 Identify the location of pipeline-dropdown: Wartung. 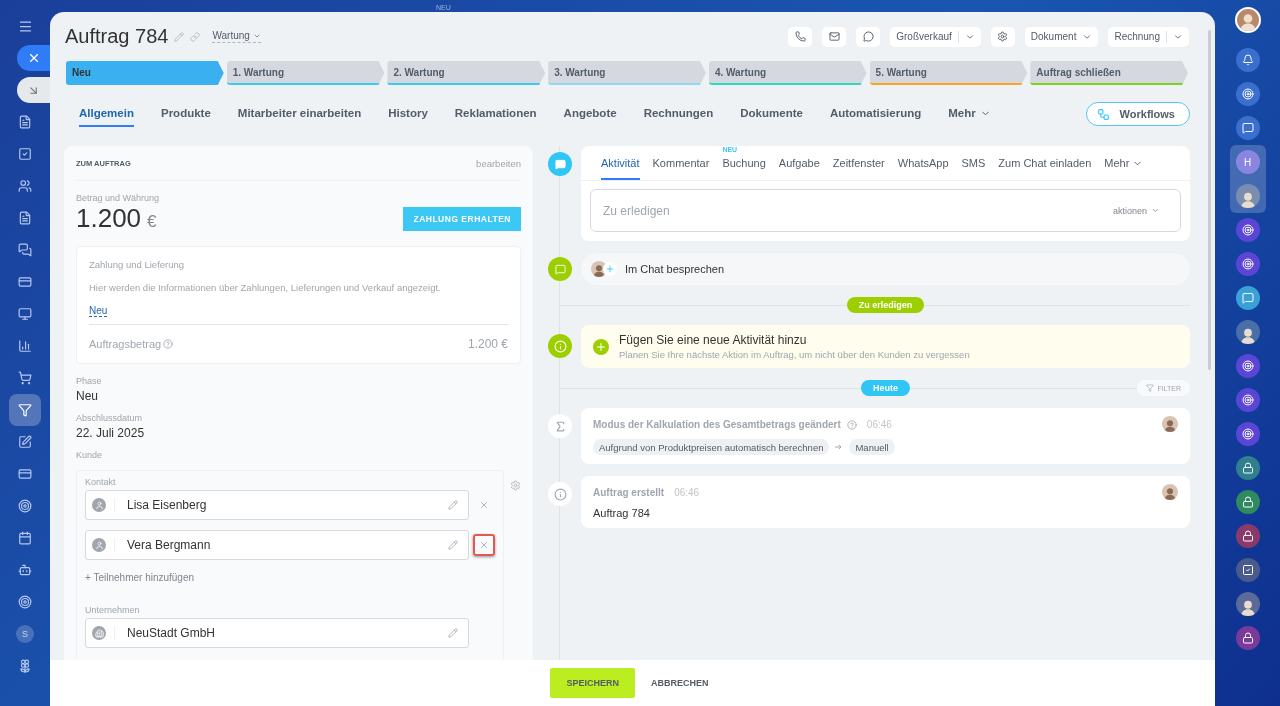
(236, 36).